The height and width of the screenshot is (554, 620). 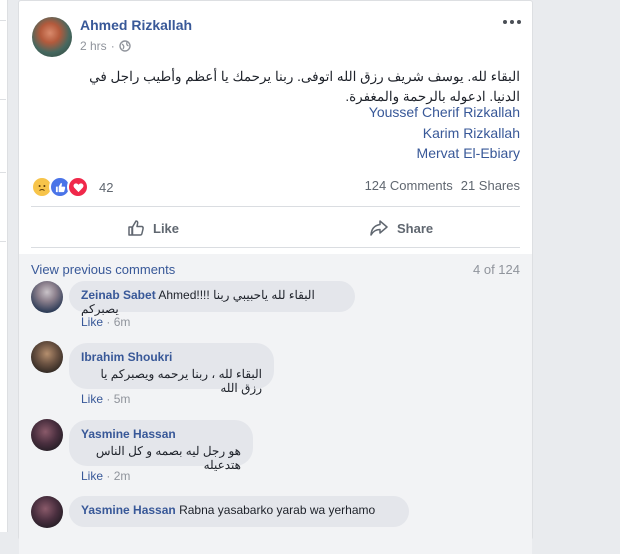 I want to click on shares-count-link: 21 Shares, so click(x=490, y=185).